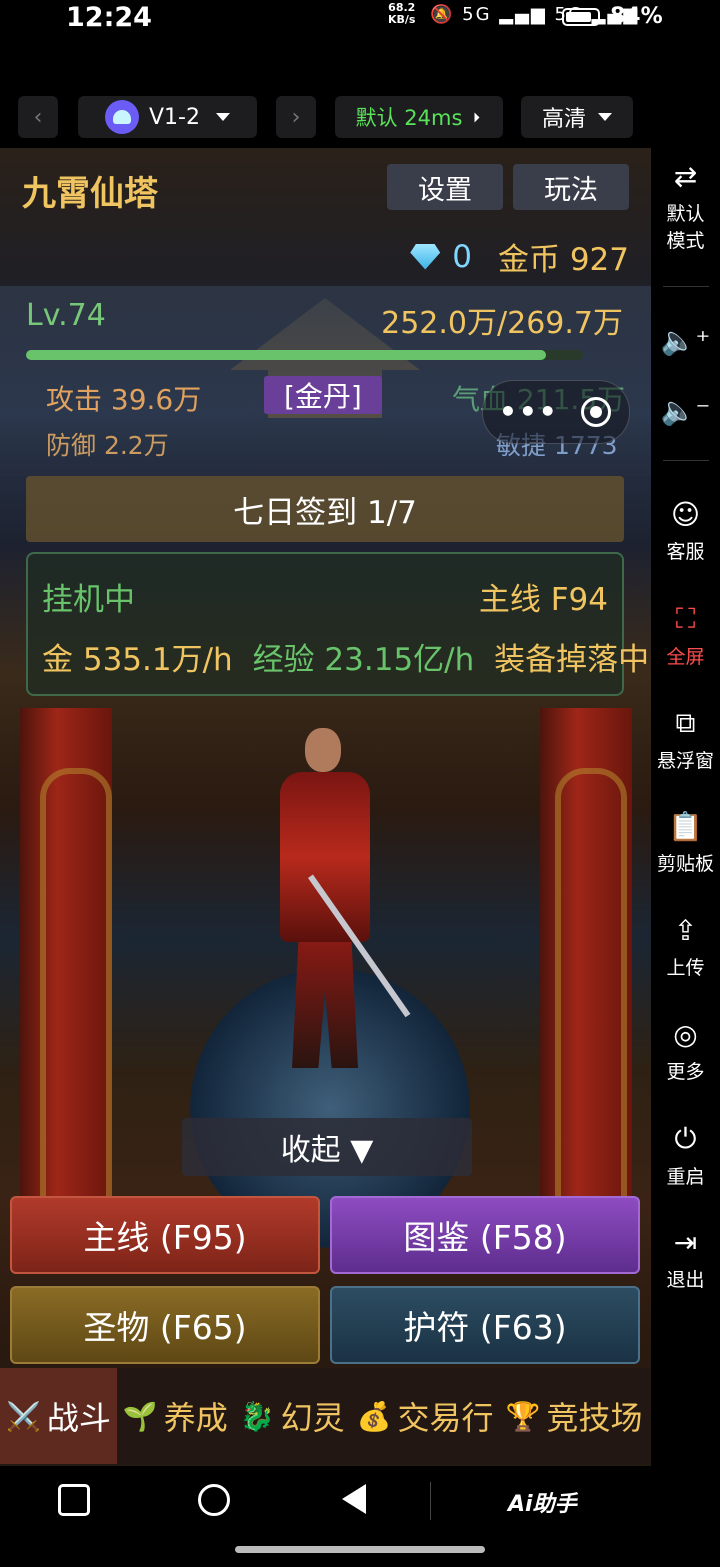  Describe the element at coordinates (685, 552) in the screenshot. I see `service-label: 客服` at that location.